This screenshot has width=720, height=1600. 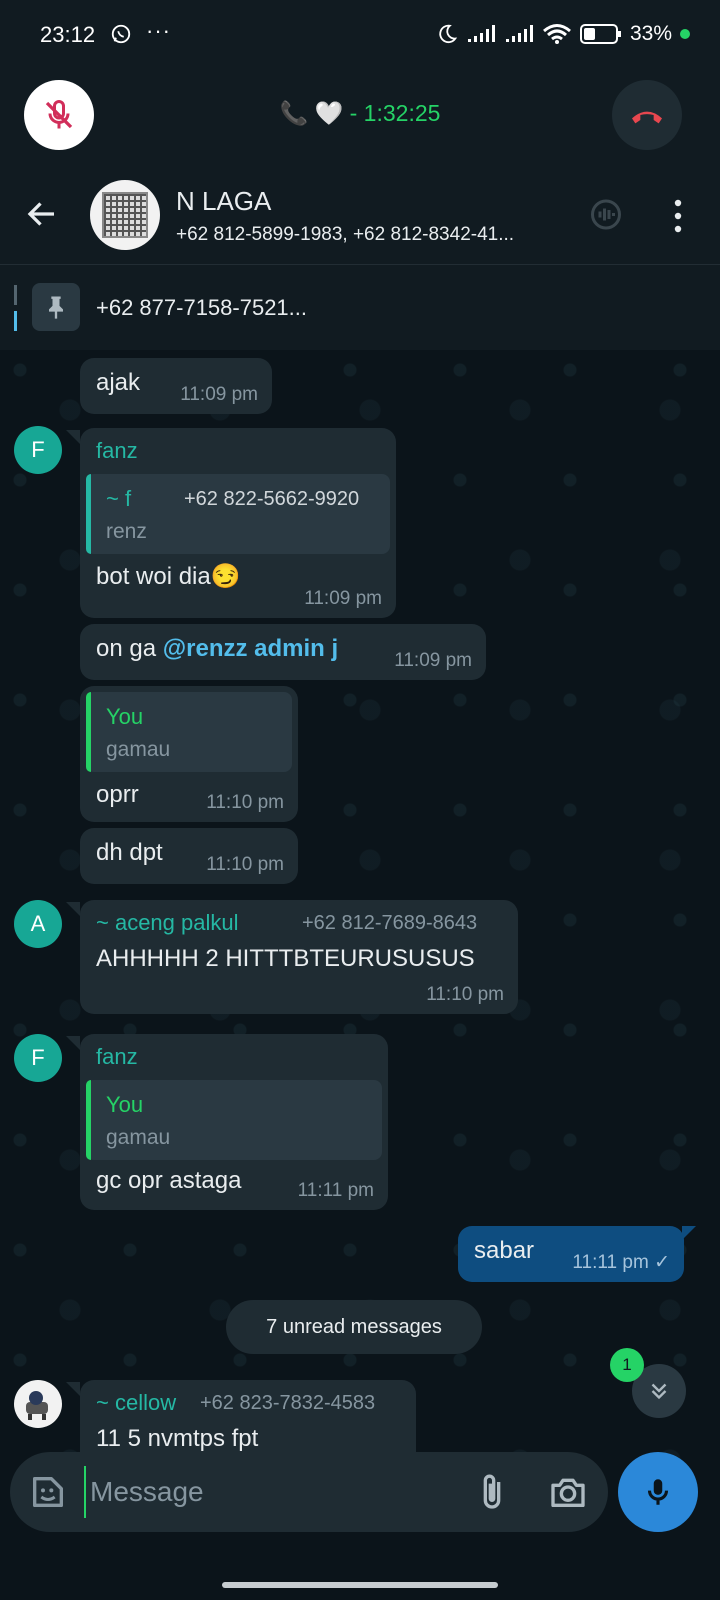 I want to click on camera-icon, so click(x=568, y=1492).